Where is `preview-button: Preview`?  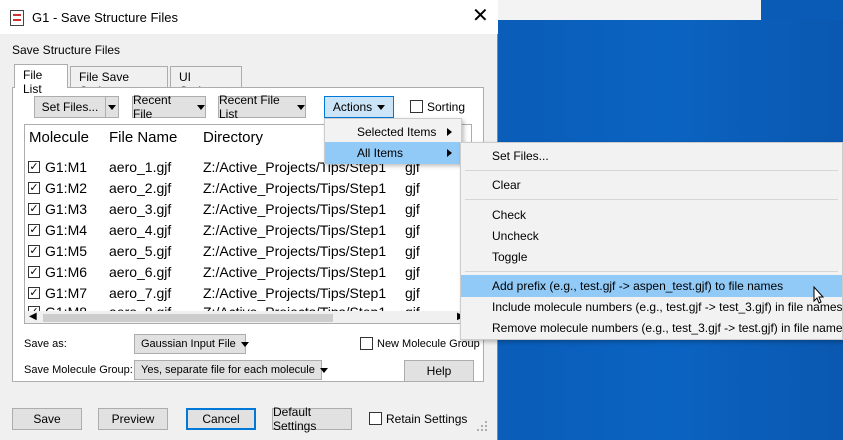 preview-button: Preview is located at coordinates (133, 419).